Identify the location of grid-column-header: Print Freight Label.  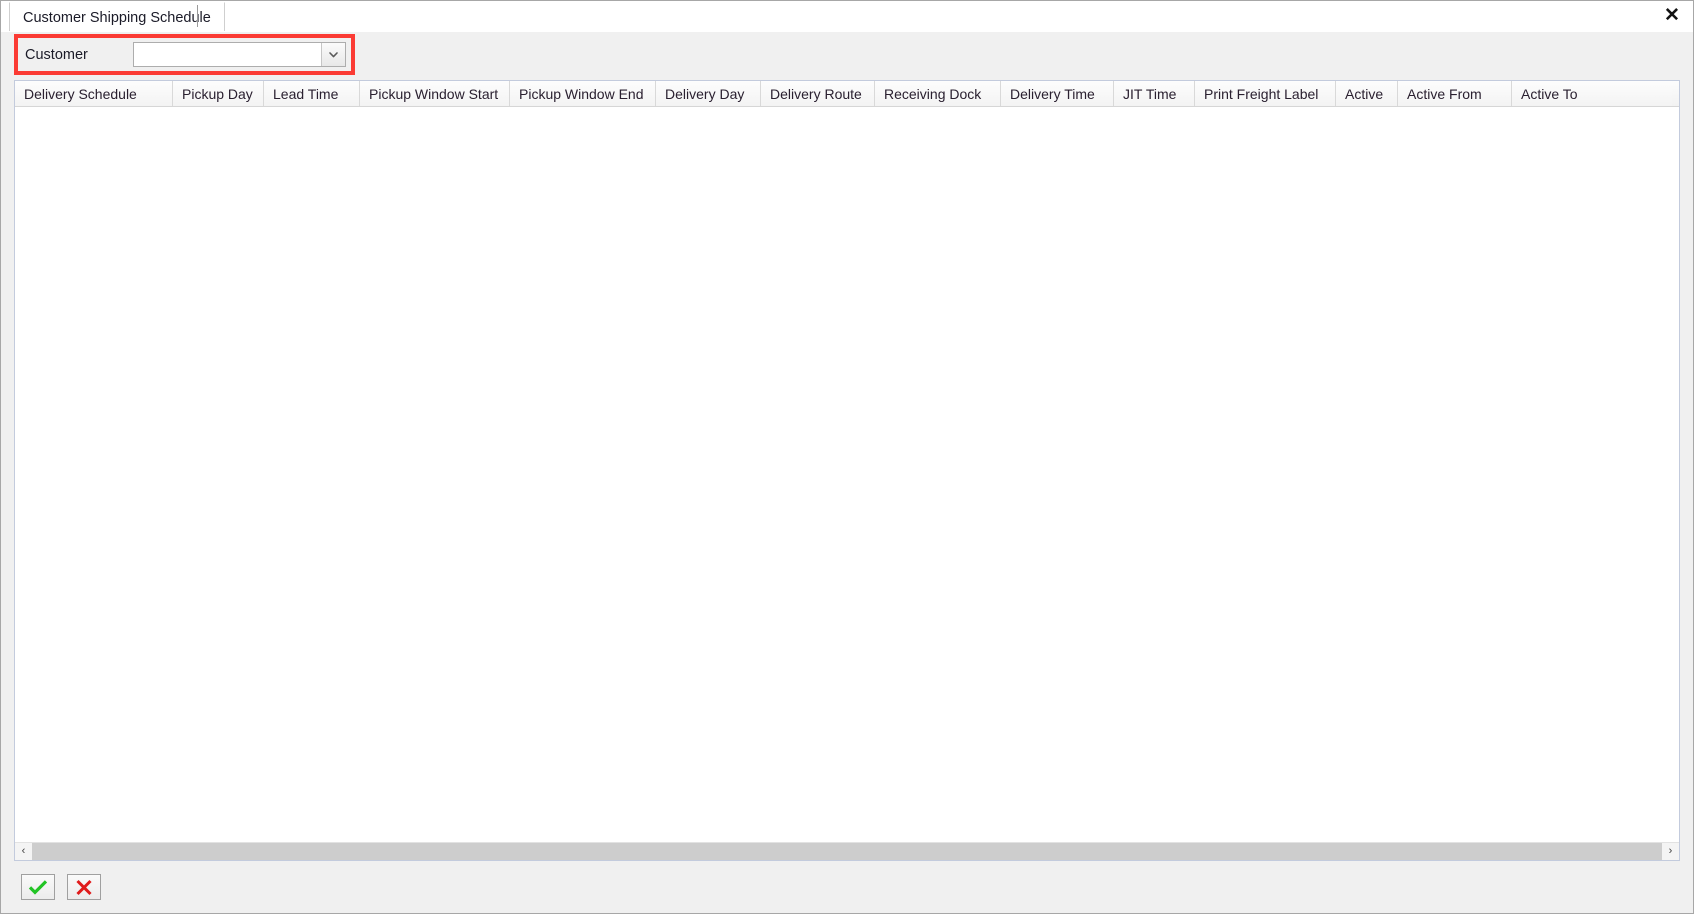
(1265, 93).